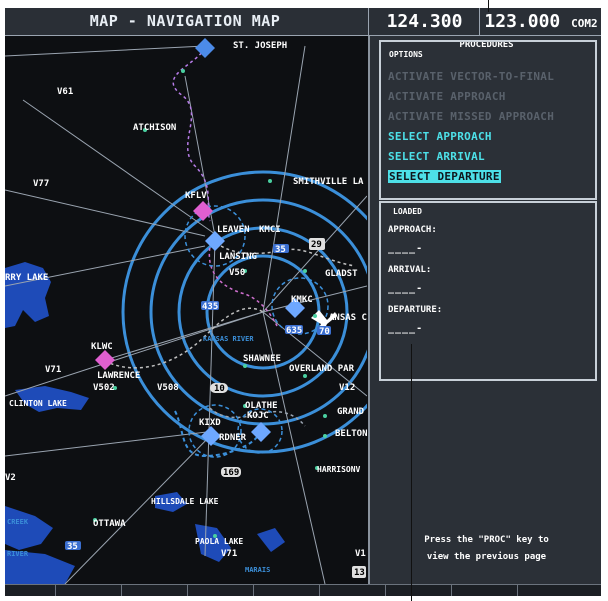  I want to click on label-marais: MARAIS, so click(257, 570).